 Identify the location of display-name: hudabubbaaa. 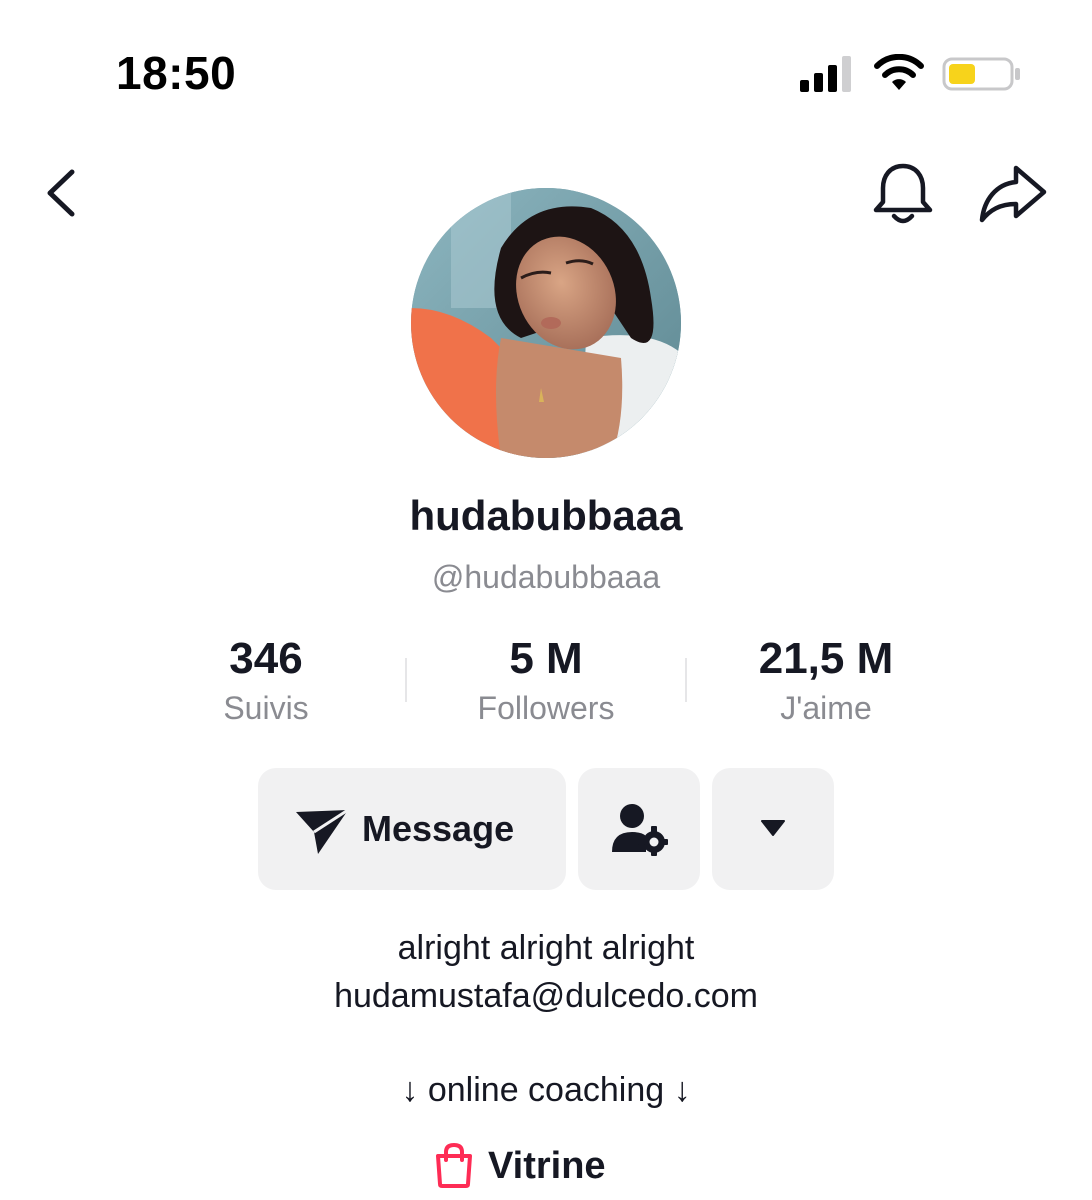
(546, 515).